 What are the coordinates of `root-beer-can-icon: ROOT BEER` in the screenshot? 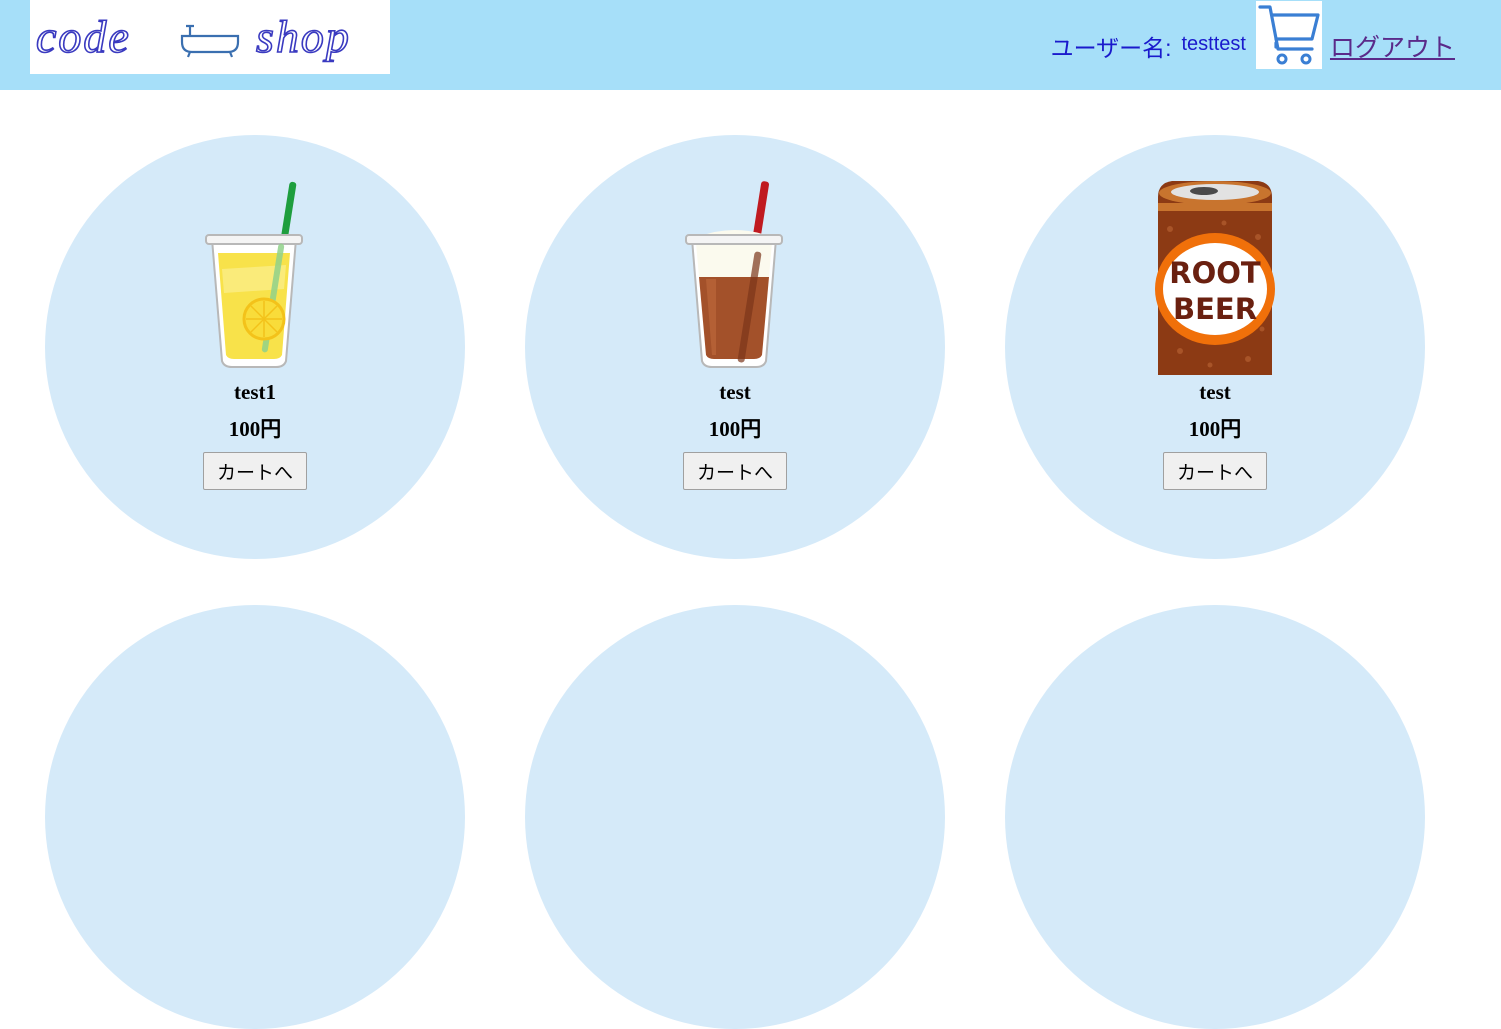 It's located at (1215, 278).